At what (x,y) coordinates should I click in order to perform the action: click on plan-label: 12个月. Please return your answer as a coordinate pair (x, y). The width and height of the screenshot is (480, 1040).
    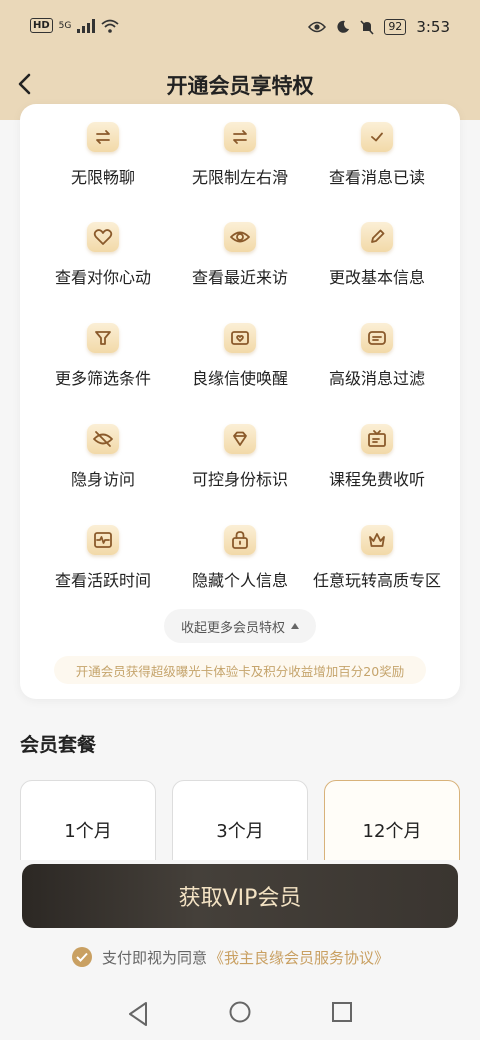
    Looking at the image, I should click on (392, 831).